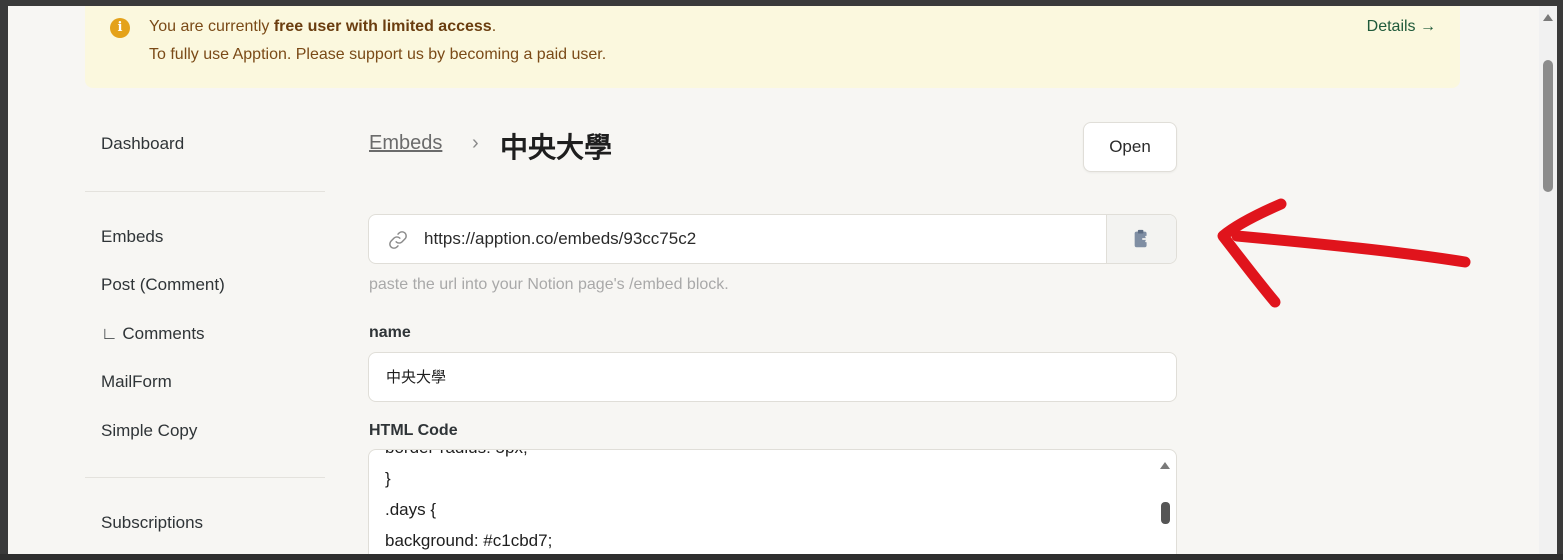 The image size is (1563, 560). I want to click on embed-url-field: https://apption.co/embeds/93cc75c2, so click(772, 239).